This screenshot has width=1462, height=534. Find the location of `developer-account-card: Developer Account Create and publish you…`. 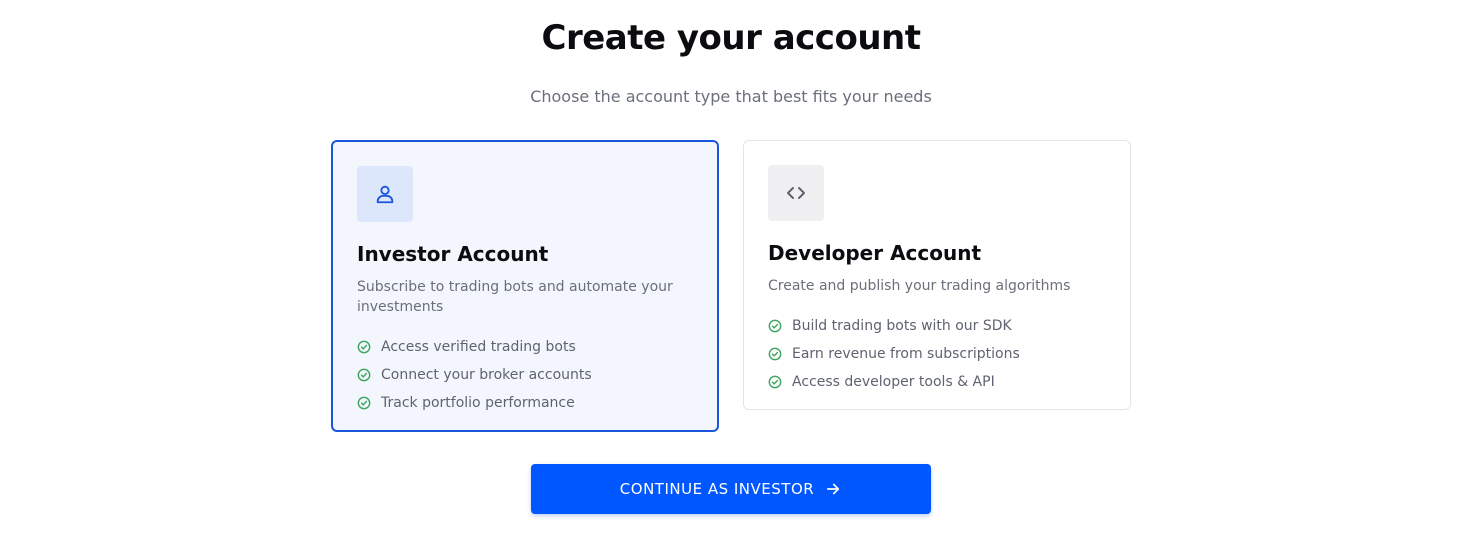

developer-account-card: Developer Account Create and publish you… is located at coordinates (937, 275).